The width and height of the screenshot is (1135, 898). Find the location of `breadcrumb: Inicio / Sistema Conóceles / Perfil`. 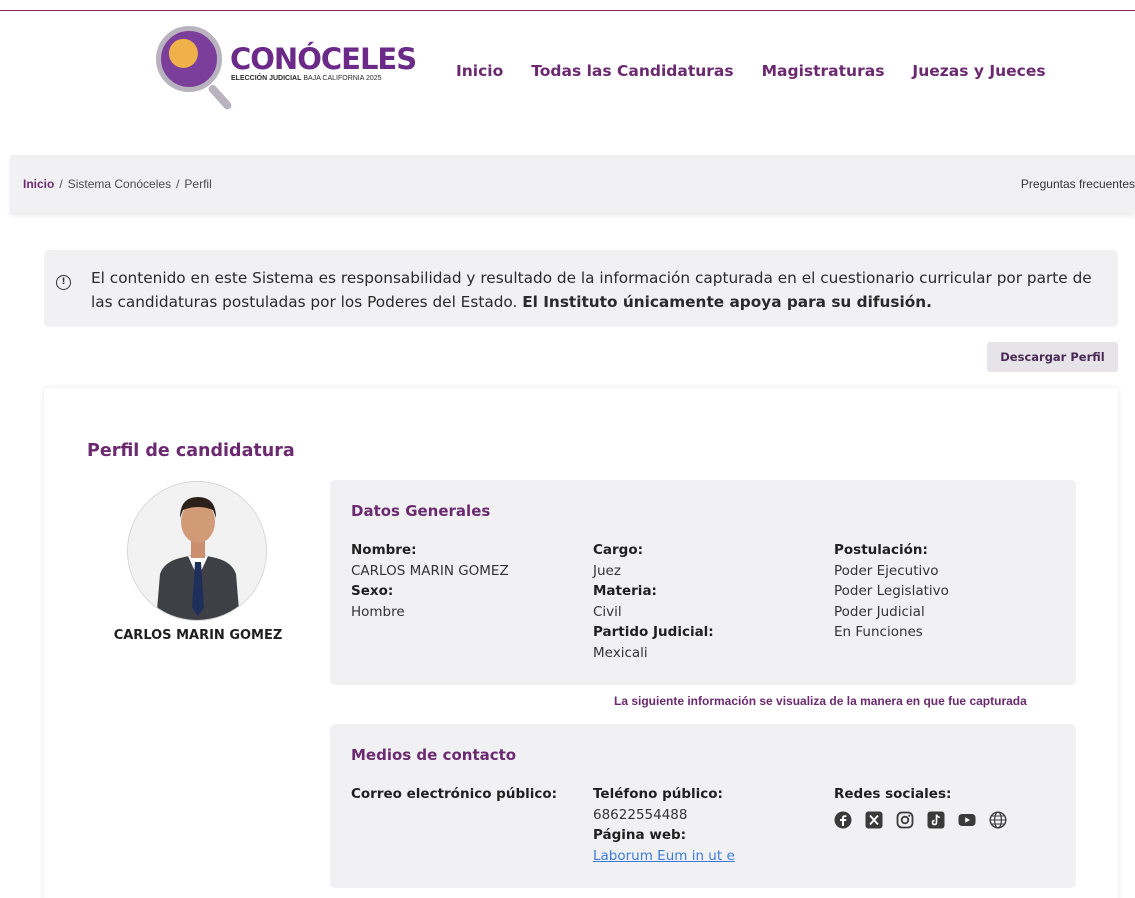

breadcrumb: Inicio / Sistema Conóceles / Perfil is located at coordinates (117, 184).